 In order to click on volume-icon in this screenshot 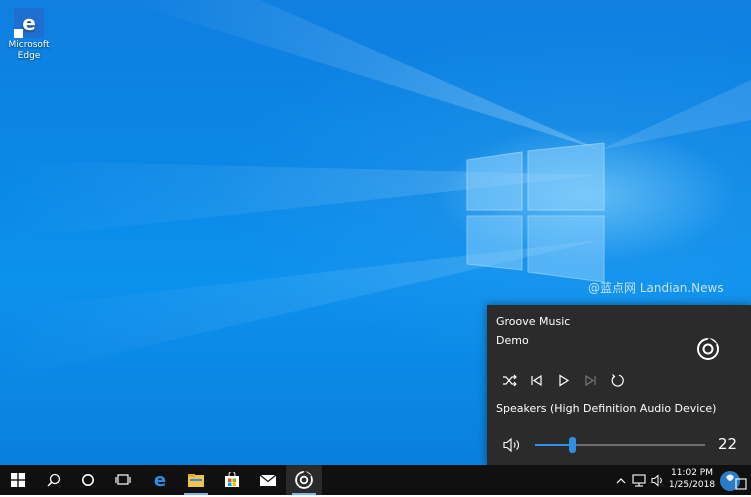, I will do `click(656, 480)`.